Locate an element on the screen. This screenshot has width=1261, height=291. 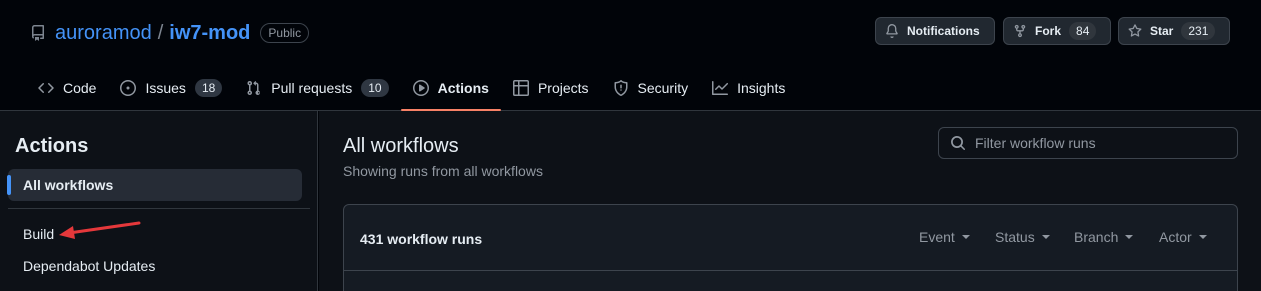
page-subtitle: Showing runs from all workflows is located at coordinates (443, 171).